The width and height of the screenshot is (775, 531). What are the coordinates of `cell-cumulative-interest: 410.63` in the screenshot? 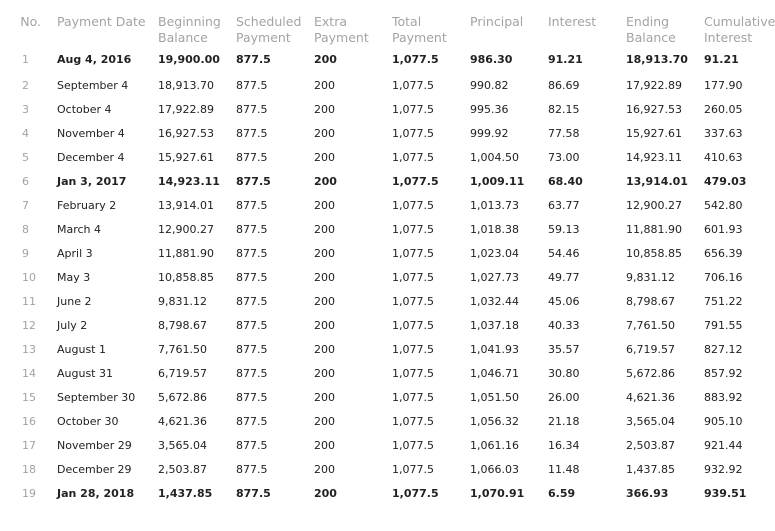 It's located at (723, 157).